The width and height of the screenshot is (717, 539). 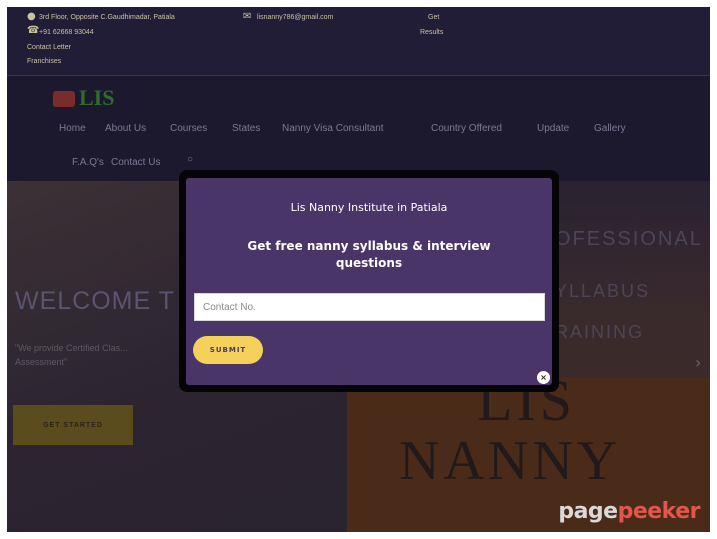 What do you see at coordinates (632, 239) in the screenshot?
I see `banner-heading: OFESSIONAL N` at bounding box center [632, 239].